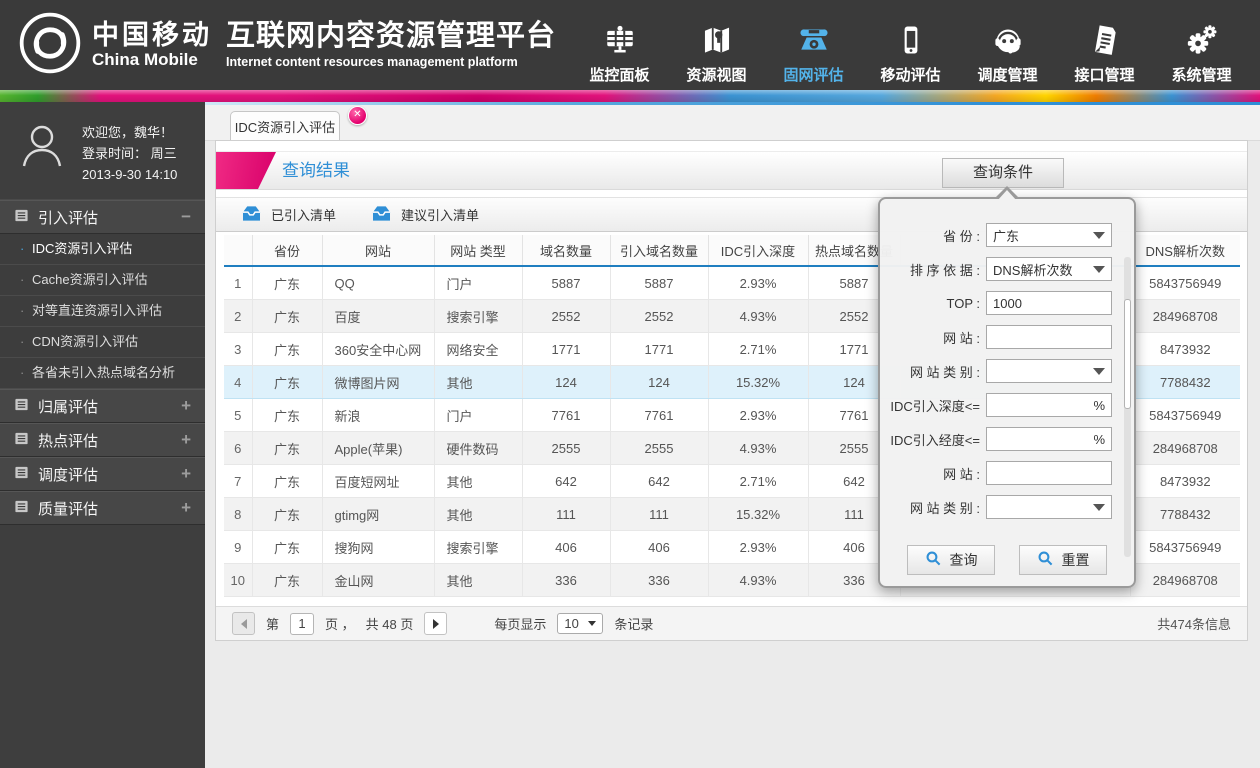 The image size is (1260, 768). I want to click on sidebar-item-各省未引入热点域名分析: · 各省未引入热点域名分析, so click(102, 373).